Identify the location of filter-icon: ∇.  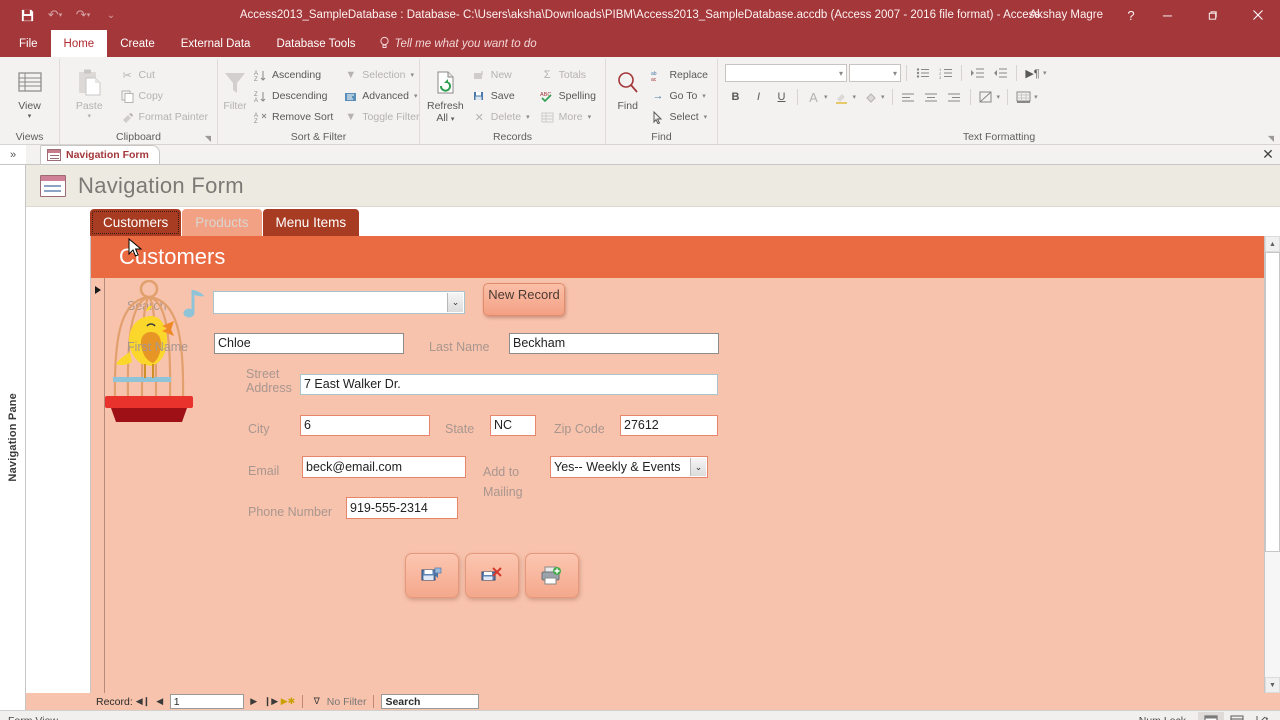
(317, 701).